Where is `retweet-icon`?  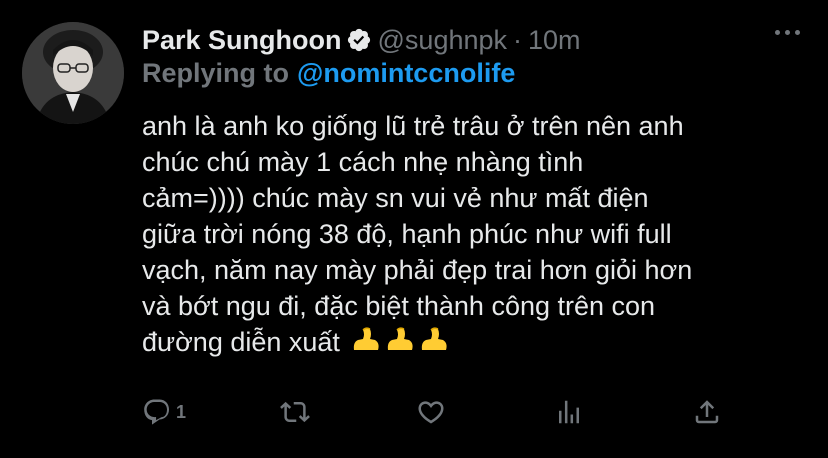
retweet-icon is located at coordinates (295, 412).